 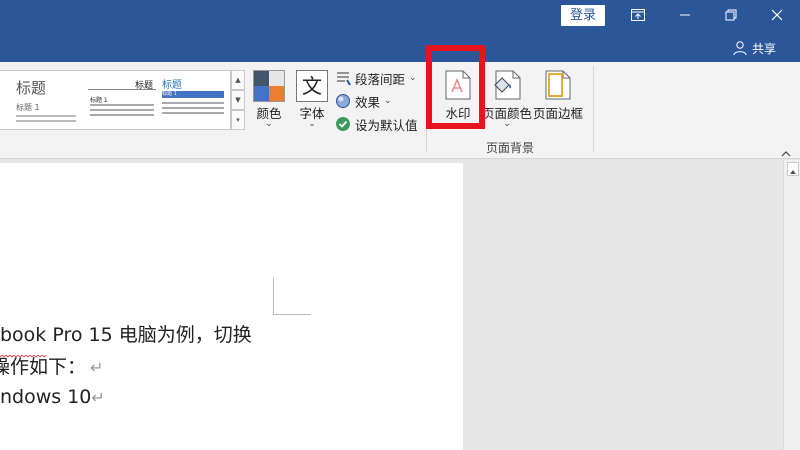 I want to click on close-icon, so click(x=777, y=15).